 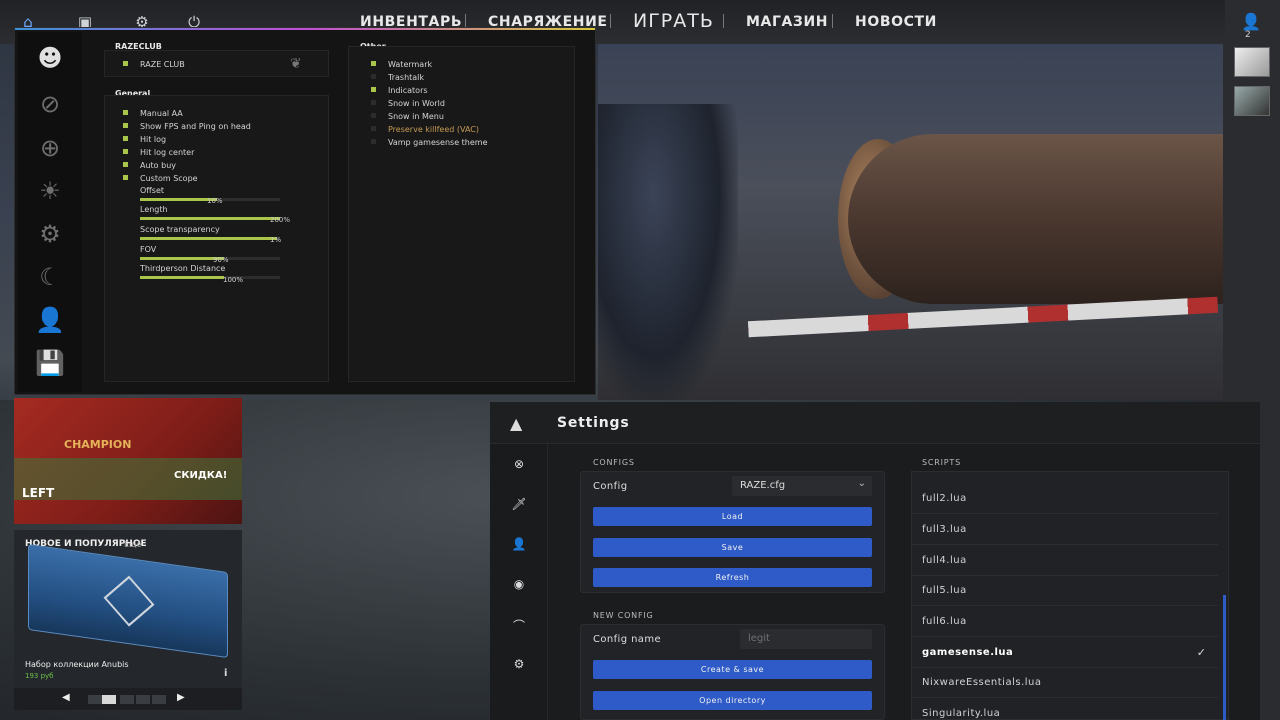 I want to click on checkbox-hit-log-center: Hit log center, so click(x=158, y=152).